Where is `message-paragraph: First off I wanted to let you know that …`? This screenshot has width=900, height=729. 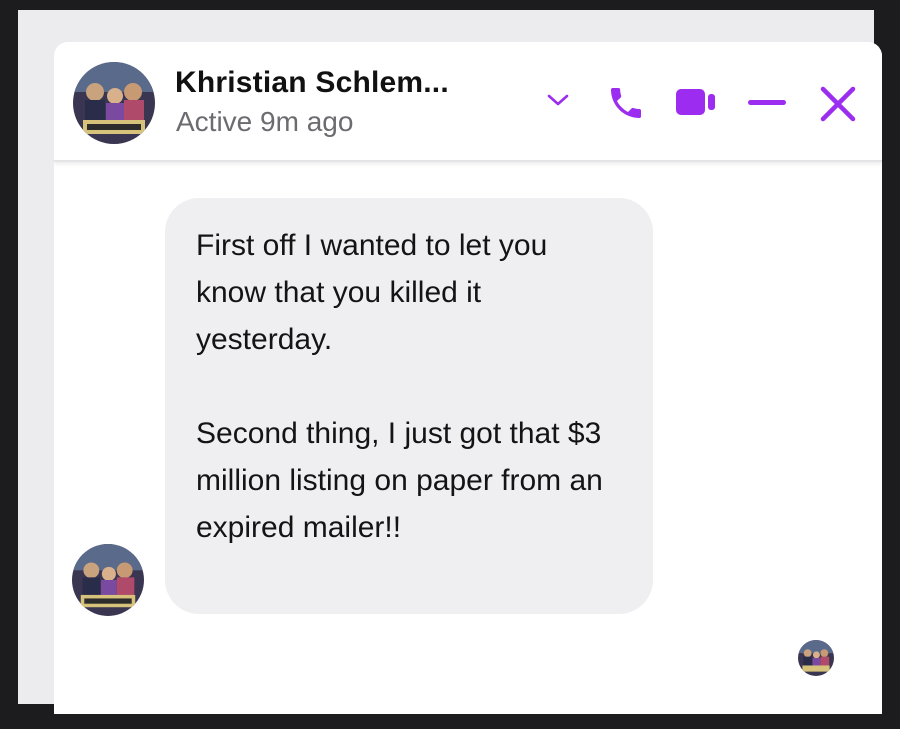
message-paragraph: First off I wanted to let you know that … is located at coordinates (372, 292).